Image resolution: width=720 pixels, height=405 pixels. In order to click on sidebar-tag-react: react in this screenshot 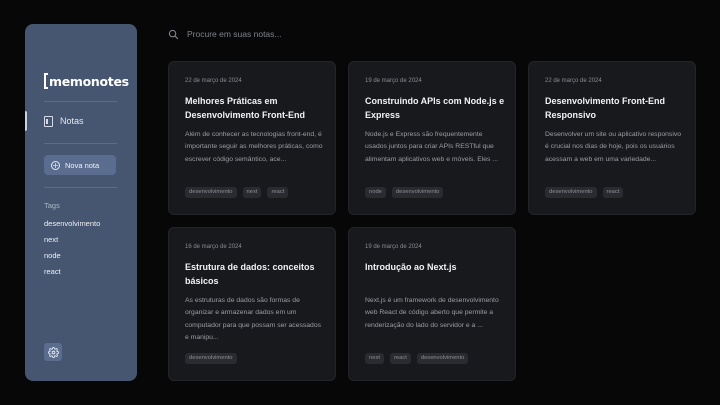, I will do `click(52, 271)`.